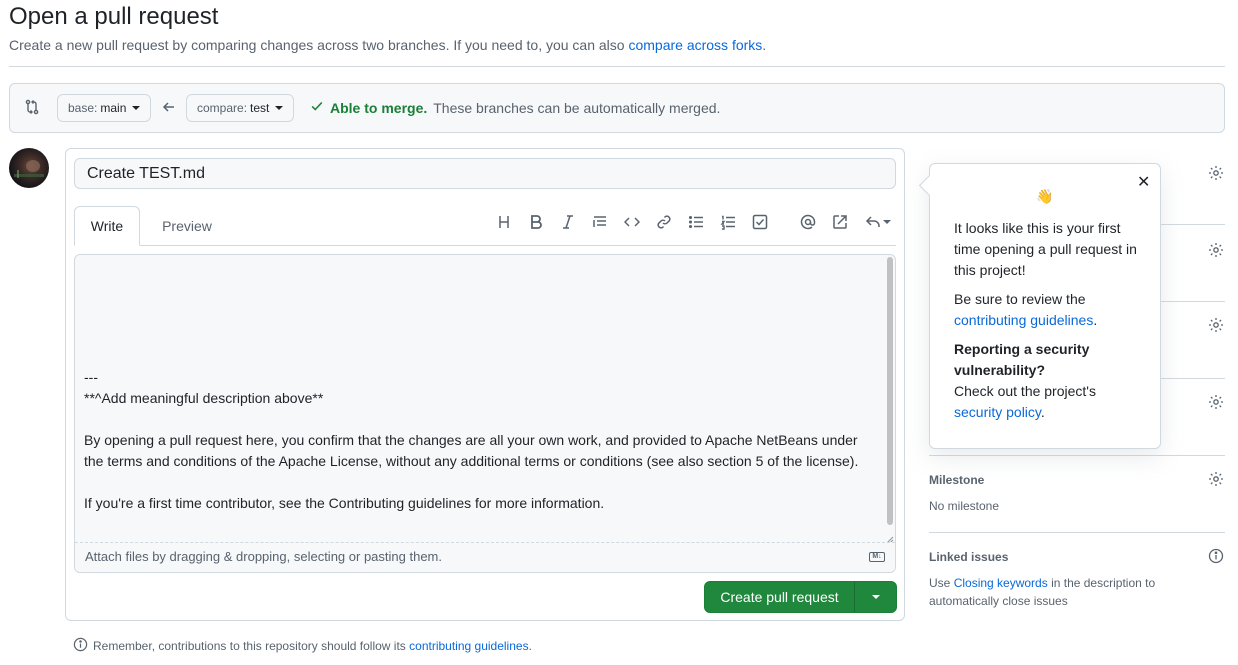  I want to click on popover-security-text: Check out the project's, so click(1025, 391).